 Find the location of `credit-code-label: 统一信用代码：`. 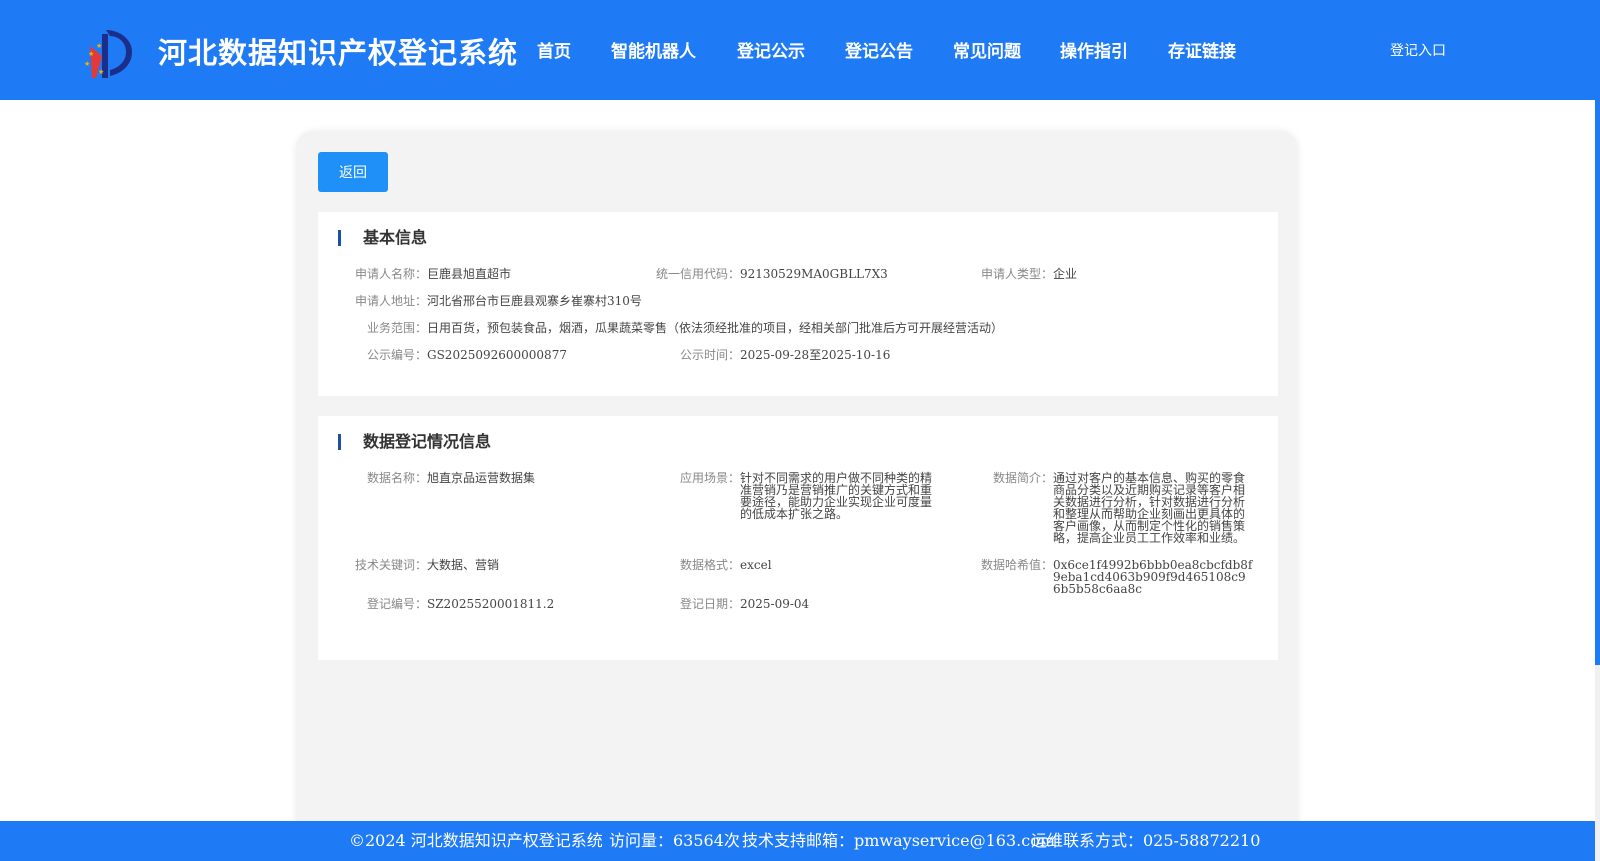

credit-code-label: 统一信用代码： is located at coordinates (697, 274).